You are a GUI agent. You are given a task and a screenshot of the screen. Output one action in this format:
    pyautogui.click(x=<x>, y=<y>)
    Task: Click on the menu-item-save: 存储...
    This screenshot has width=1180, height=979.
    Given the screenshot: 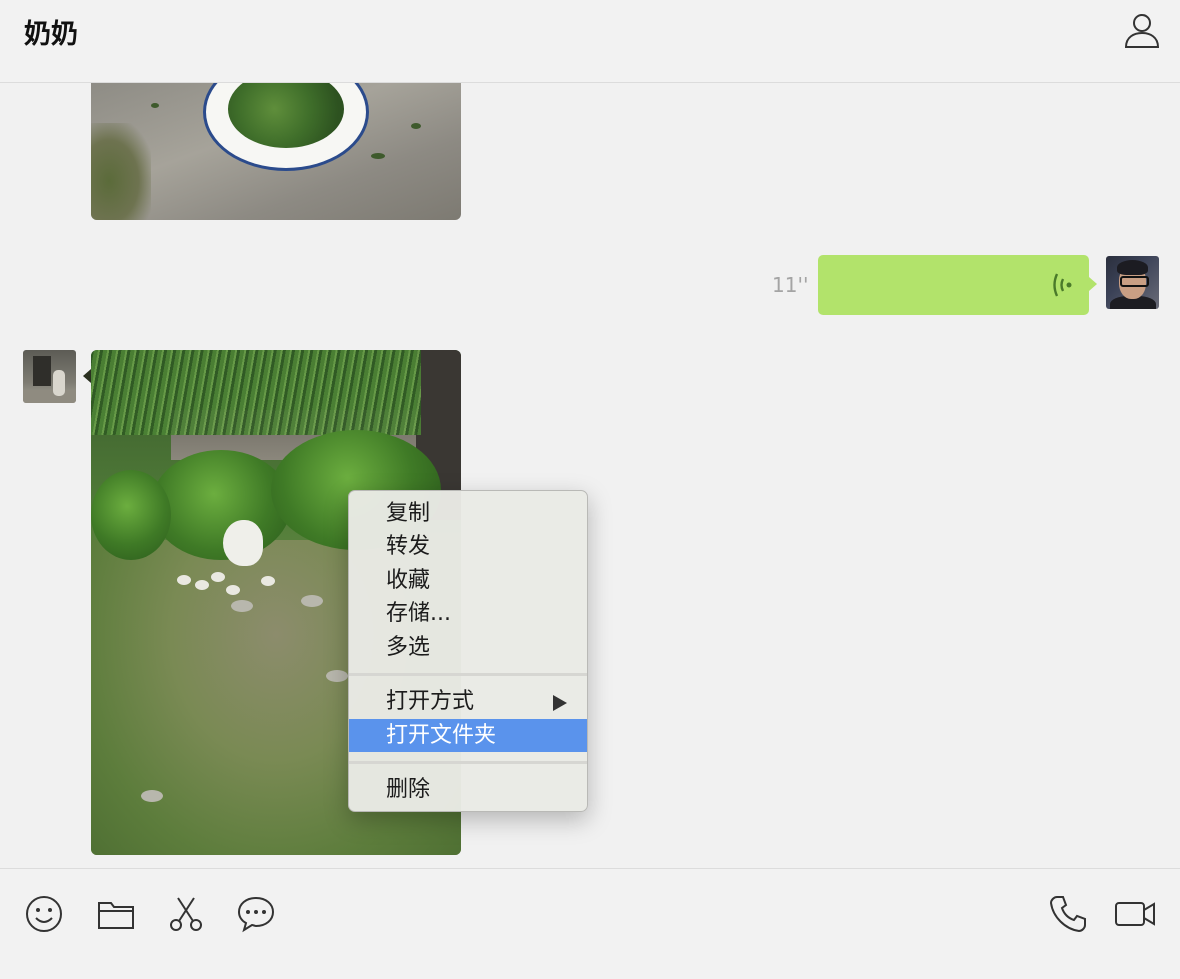 What is the action you would take?
    pyautogui.click(x=468, y=613)
    